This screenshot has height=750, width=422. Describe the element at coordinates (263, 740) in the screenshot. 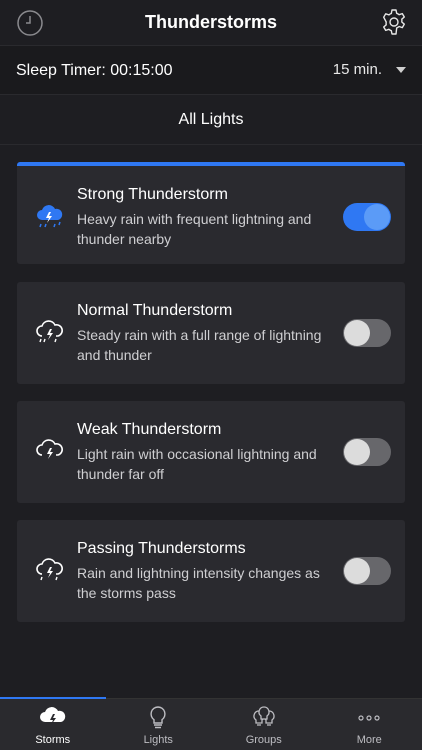

I see `tab-label: Groups` at that location.